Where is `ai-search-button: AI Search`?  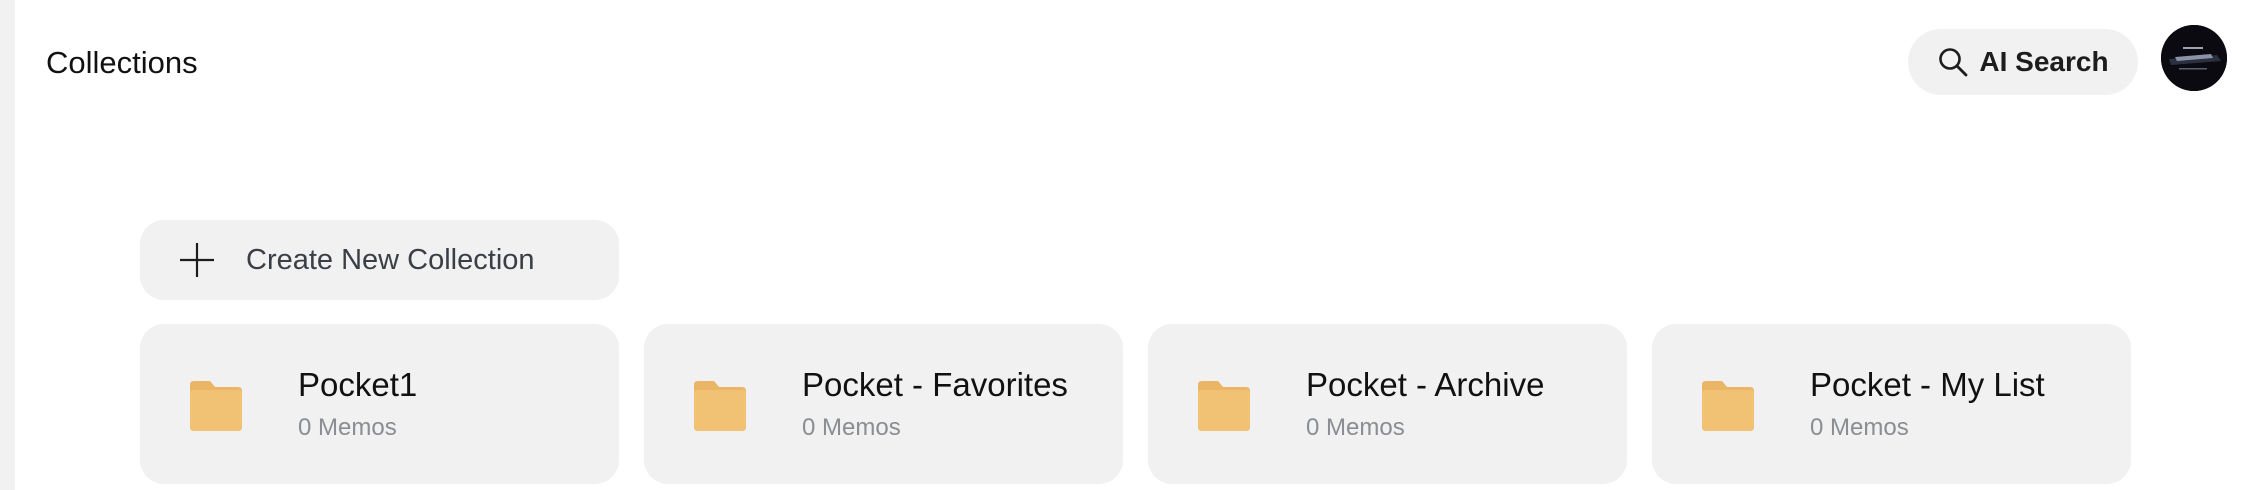 ai-search-button: AI Search is located at coordinates (2023, 62).